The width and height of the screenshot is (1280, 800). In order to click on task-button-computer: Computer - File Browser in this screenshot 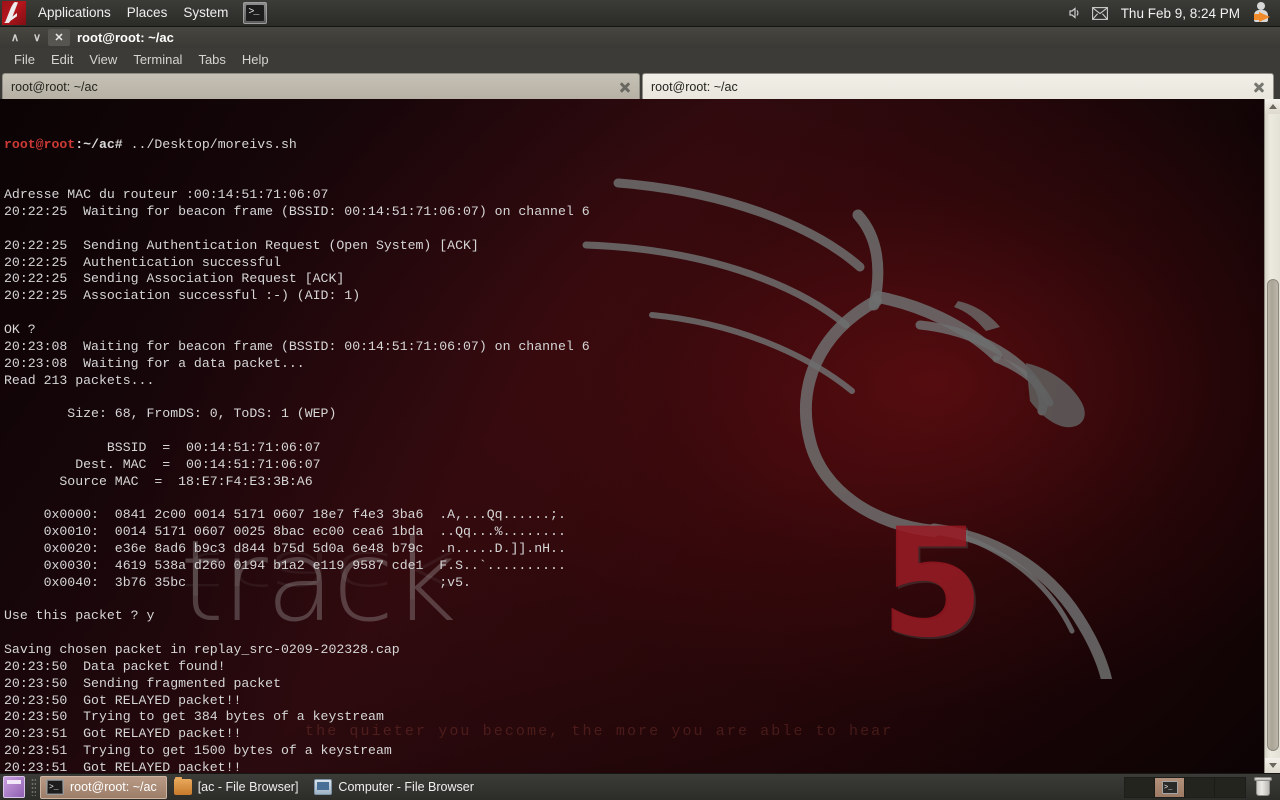, I will do `click(395, 787)`.